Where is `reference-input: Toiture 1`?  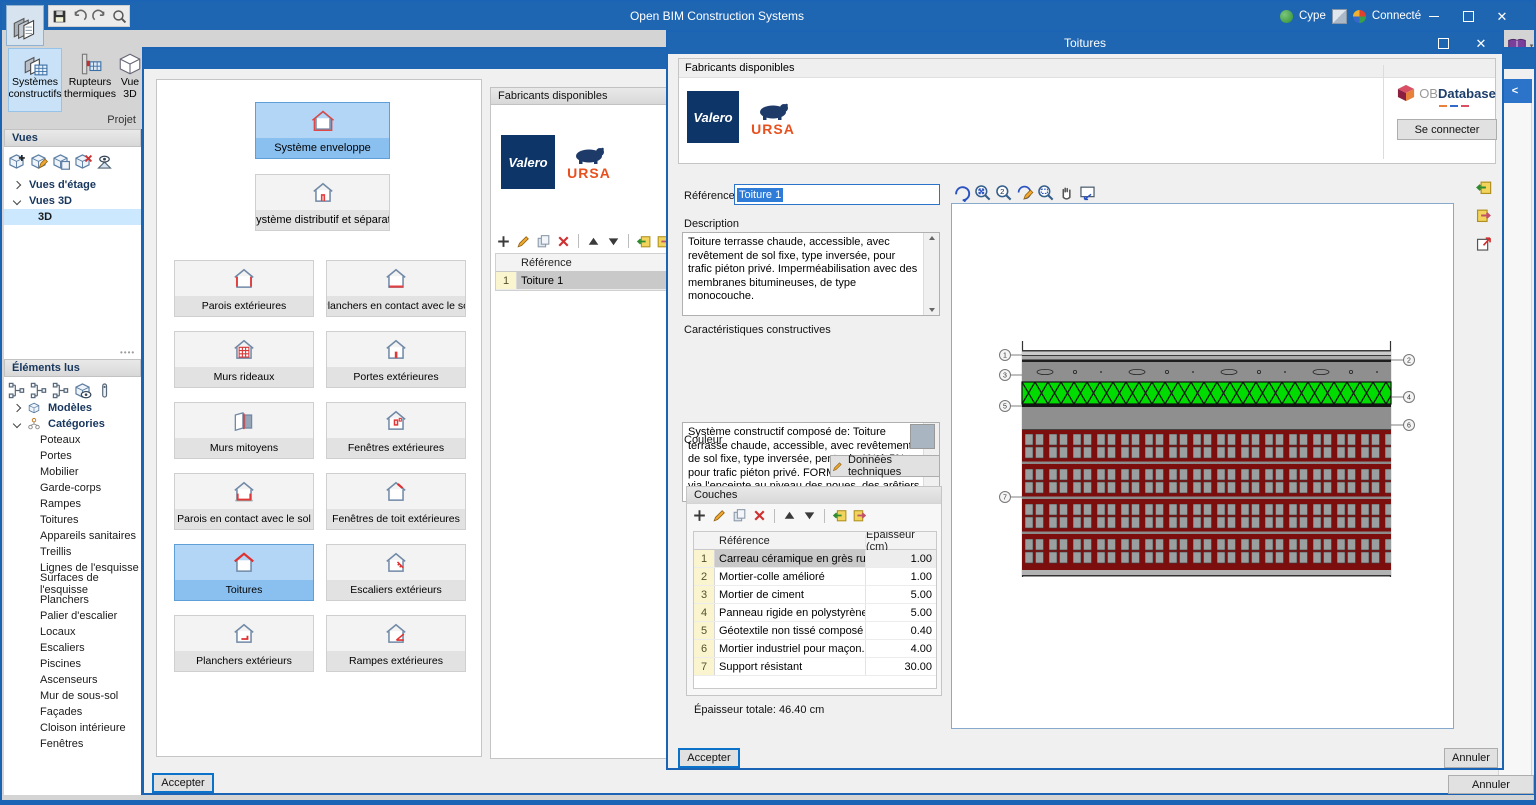
reference-input: Toiture 1 is located at coordinates (837, 194).